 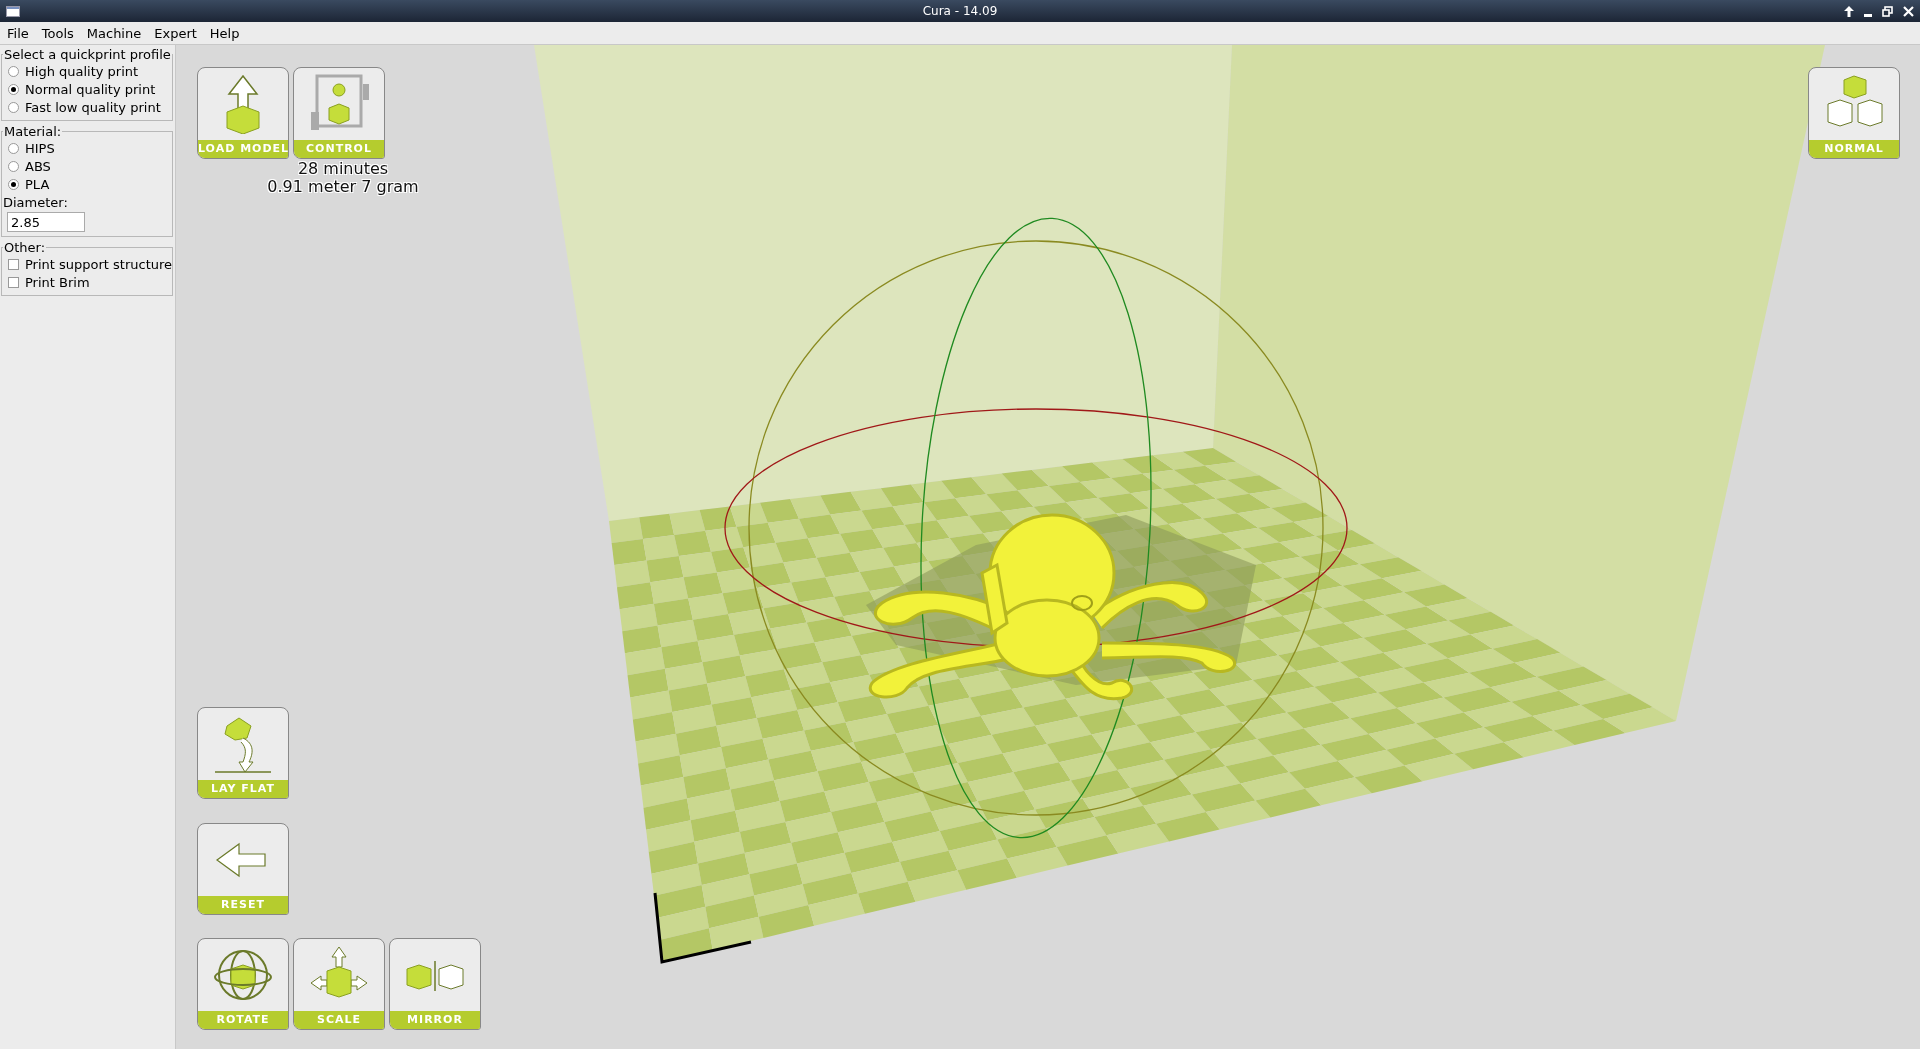 What do you see at coordinates (33, 131) in the screenshot?
I see `group-title: Material:` at bounding box center [33, 131].